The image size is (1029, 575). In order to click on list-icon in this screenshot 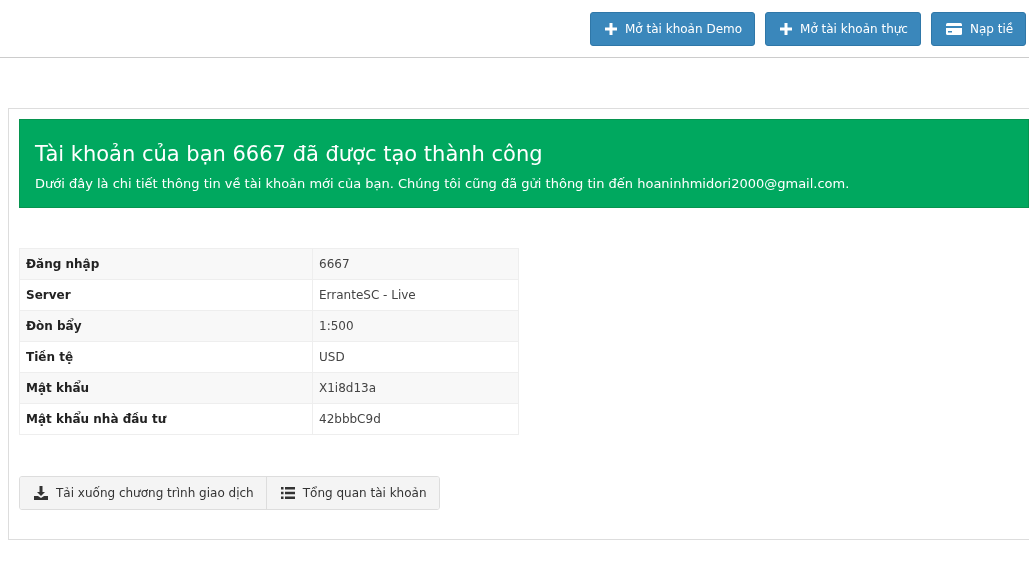, I will do `click(287, 493)`.